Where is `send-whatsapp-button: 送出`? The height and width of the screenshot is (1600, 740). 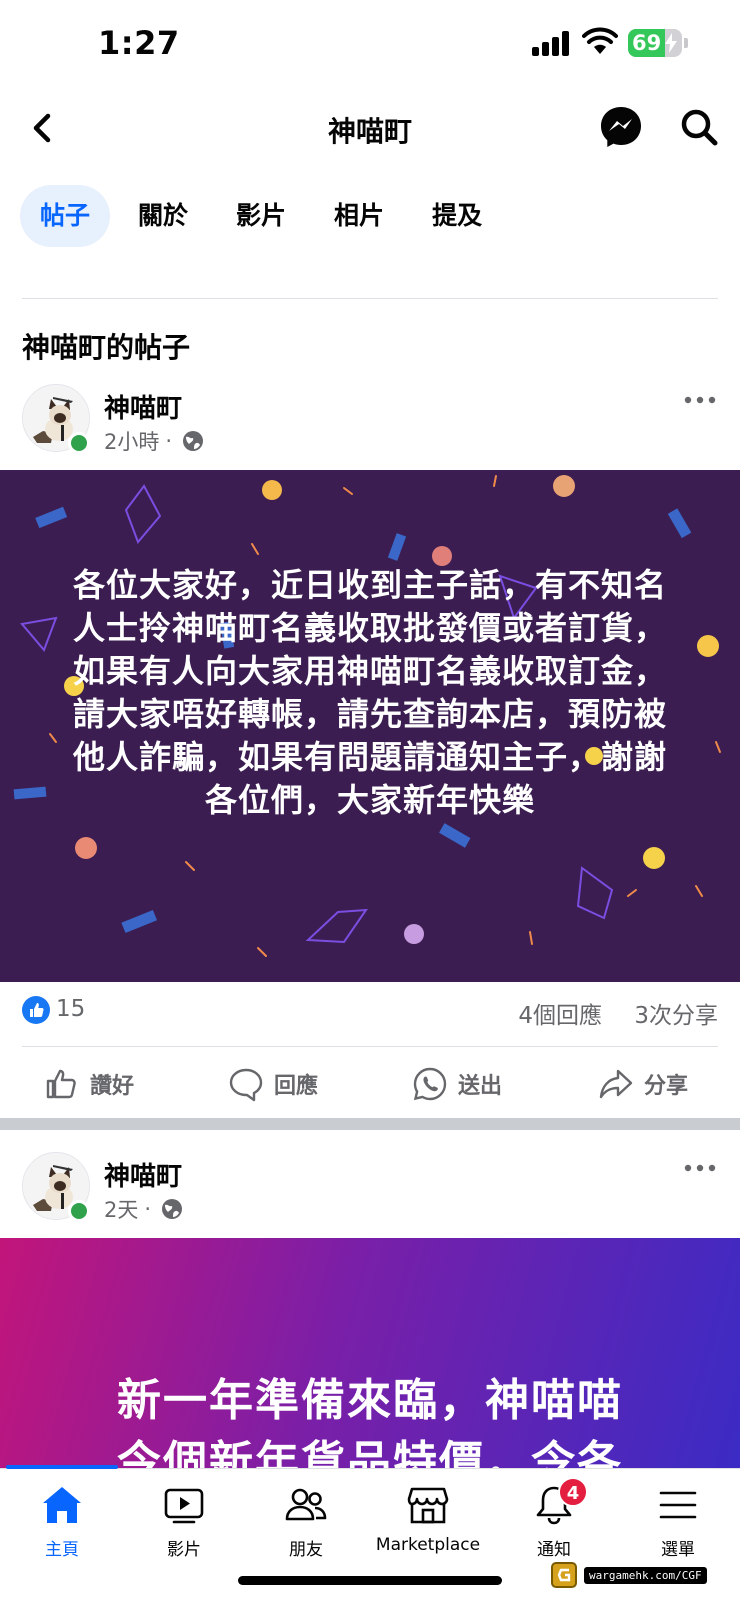
send-whatsapp-button: 送出 is located at coordinates (457, 1084).